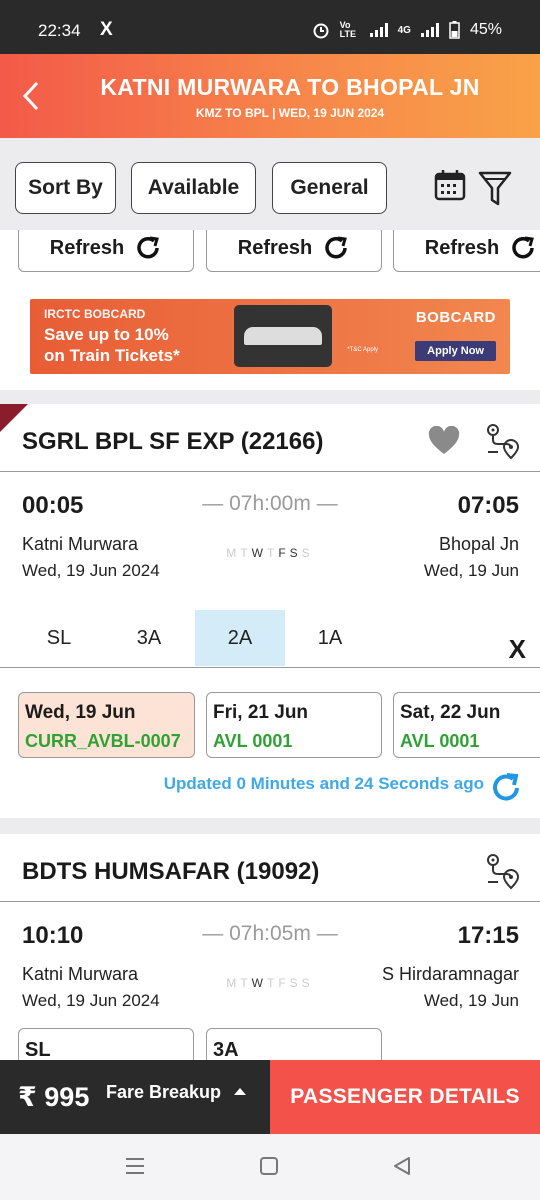  Describe the element at coordinates (283, 336) in the screenshot. I see `credit-card-image` at that location.